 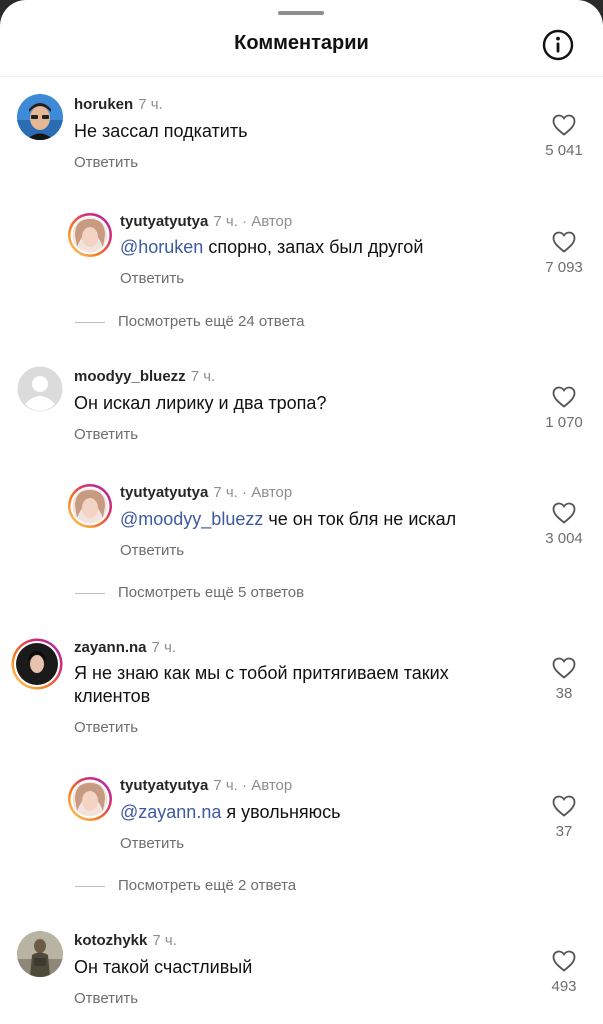 I want to click on comment-text: Он такой счастливый, so click(x=163, y=967).